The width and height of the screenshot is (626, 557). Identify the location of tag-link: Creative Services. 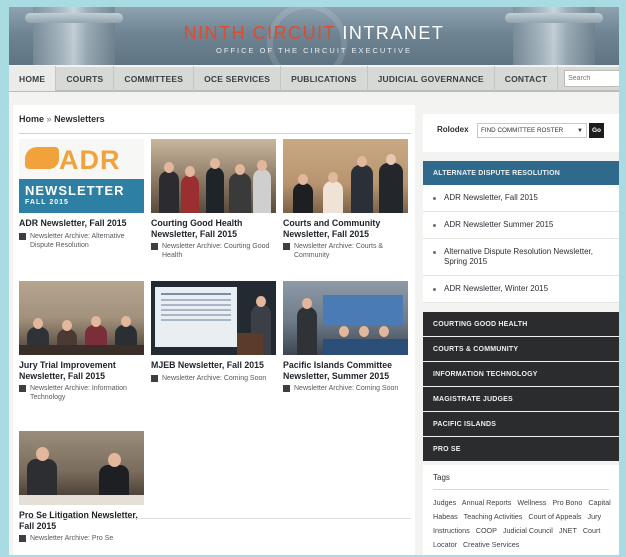
(491, 544).